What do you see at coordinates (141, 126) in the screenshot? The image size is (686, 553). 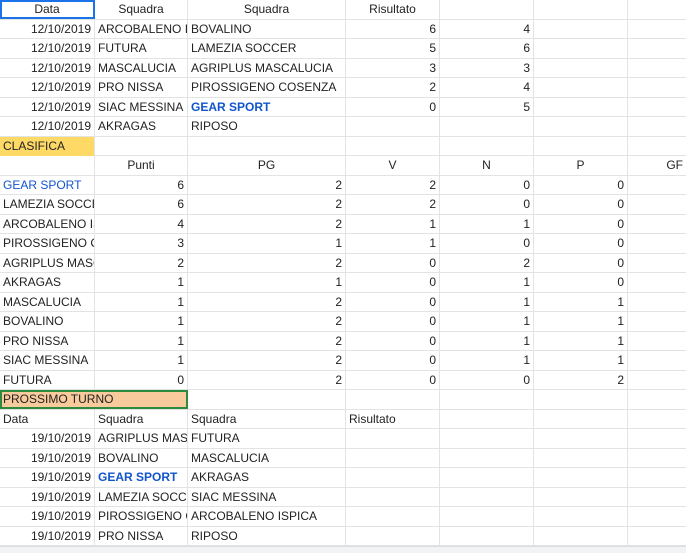 I see `result-home-team: AKRAGAS` at bounding box center [141, 126].